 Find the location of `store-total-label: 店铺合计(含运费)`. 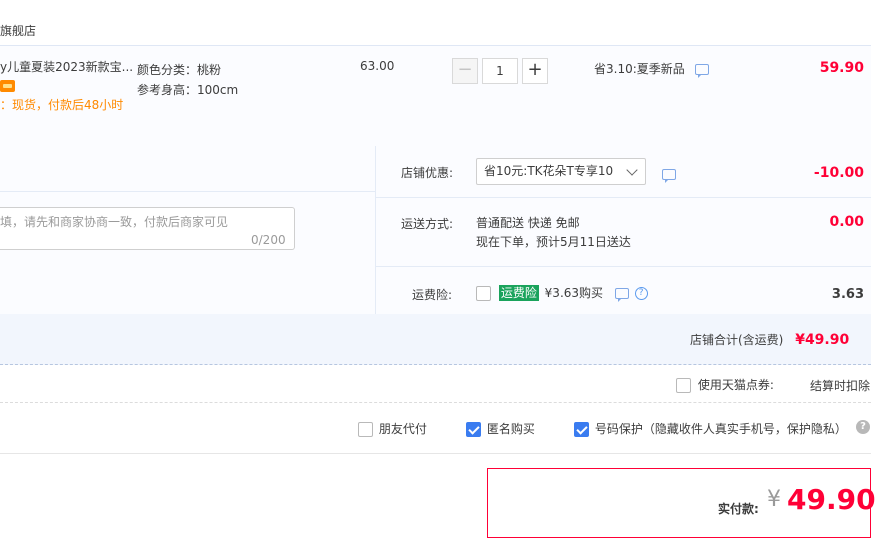

store-total-label: 店铺合计(含运费) is located at coordinates (737, 340).